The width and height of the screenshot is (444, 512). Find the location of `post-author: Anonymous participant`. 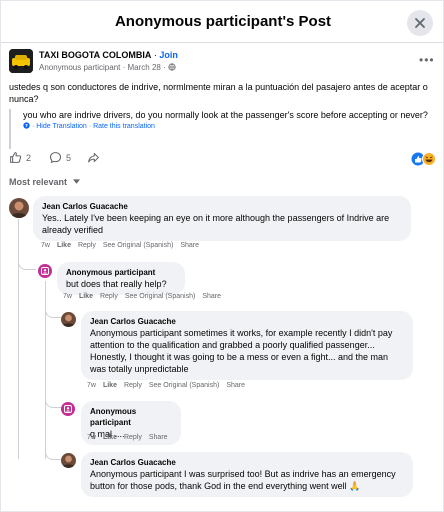

post-author: Anonymous participant is located at coordinates (79, 67).